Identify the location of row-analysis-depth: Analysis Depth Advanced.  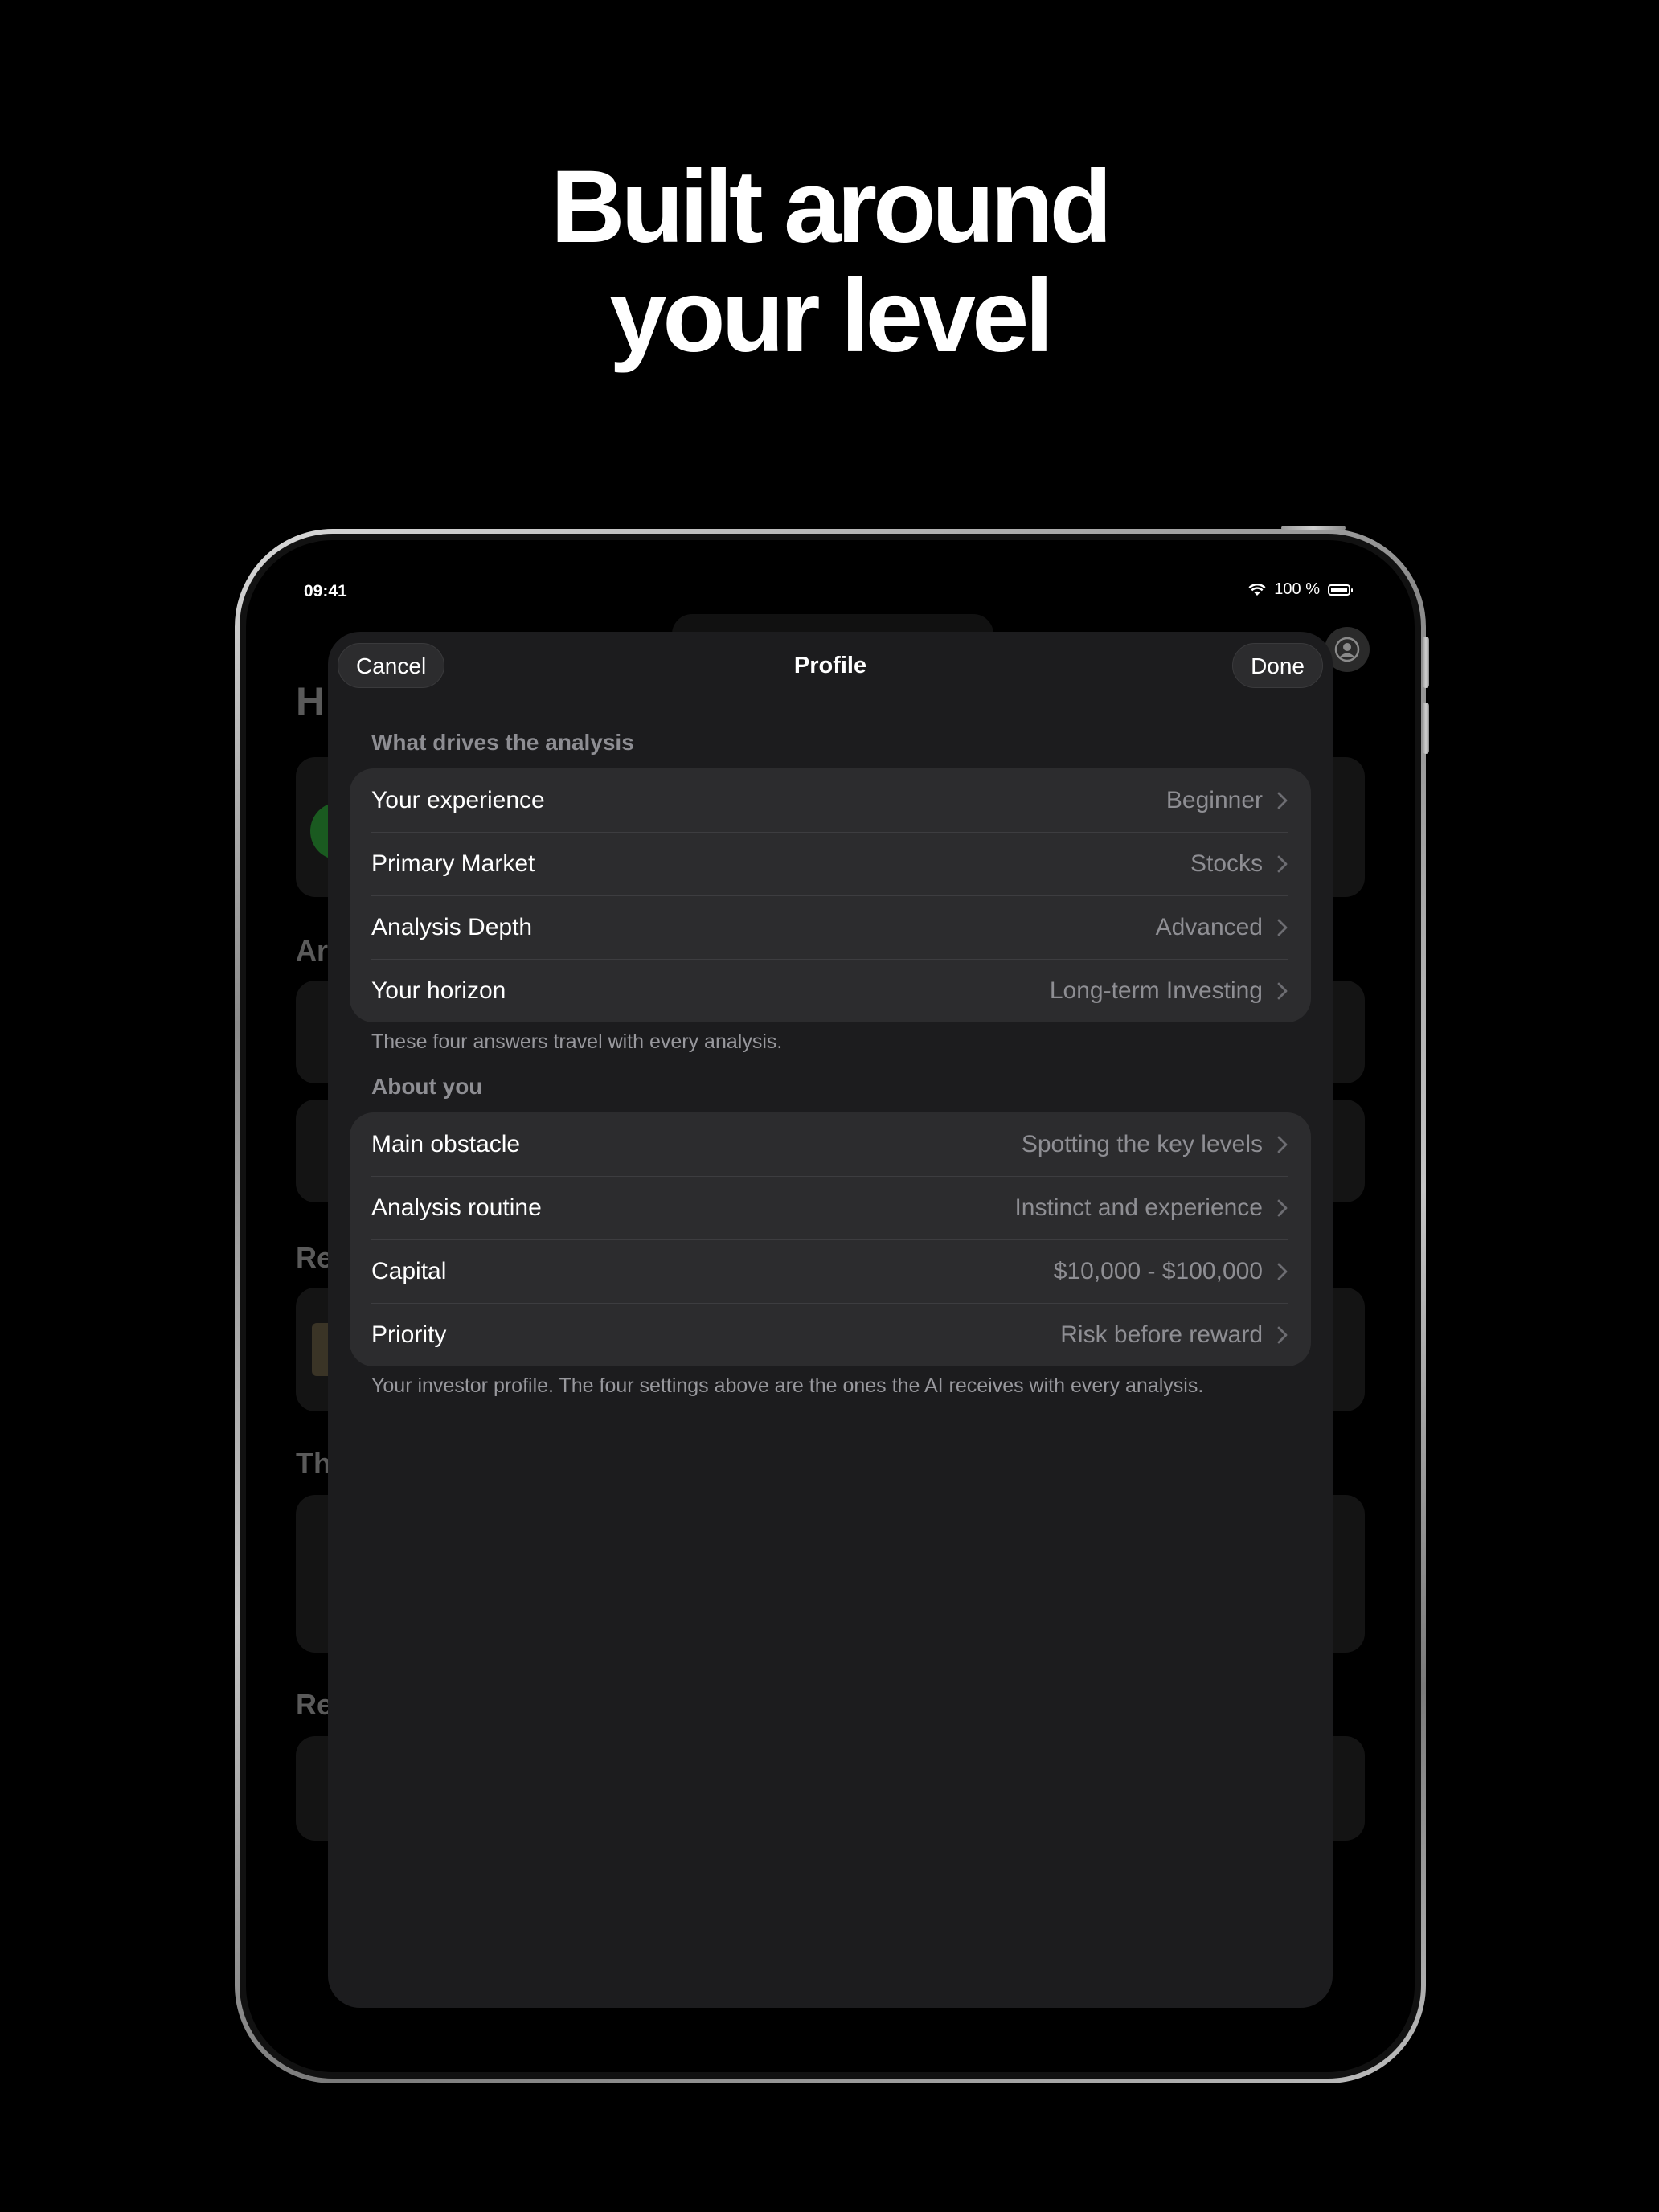
(830, 927).